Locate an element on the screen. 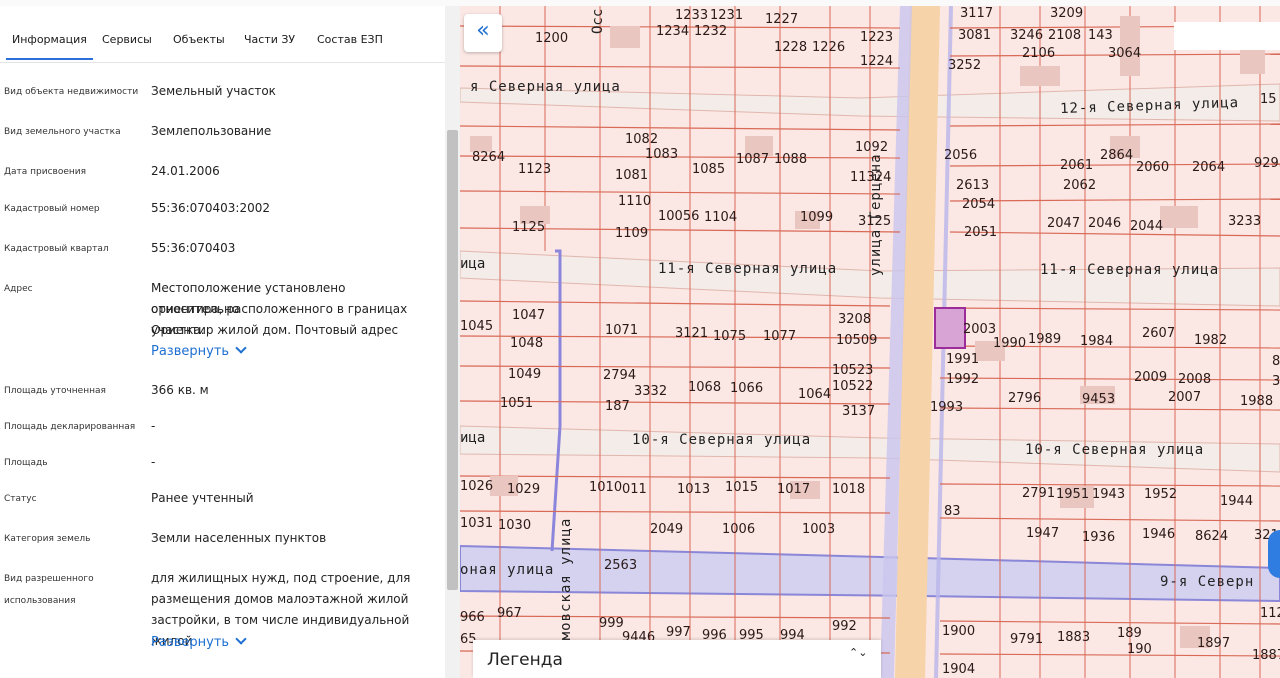 The width and height of the screenshot is (1280, 678). parcel-number: 3246 is located at coordinates (1026, 35).